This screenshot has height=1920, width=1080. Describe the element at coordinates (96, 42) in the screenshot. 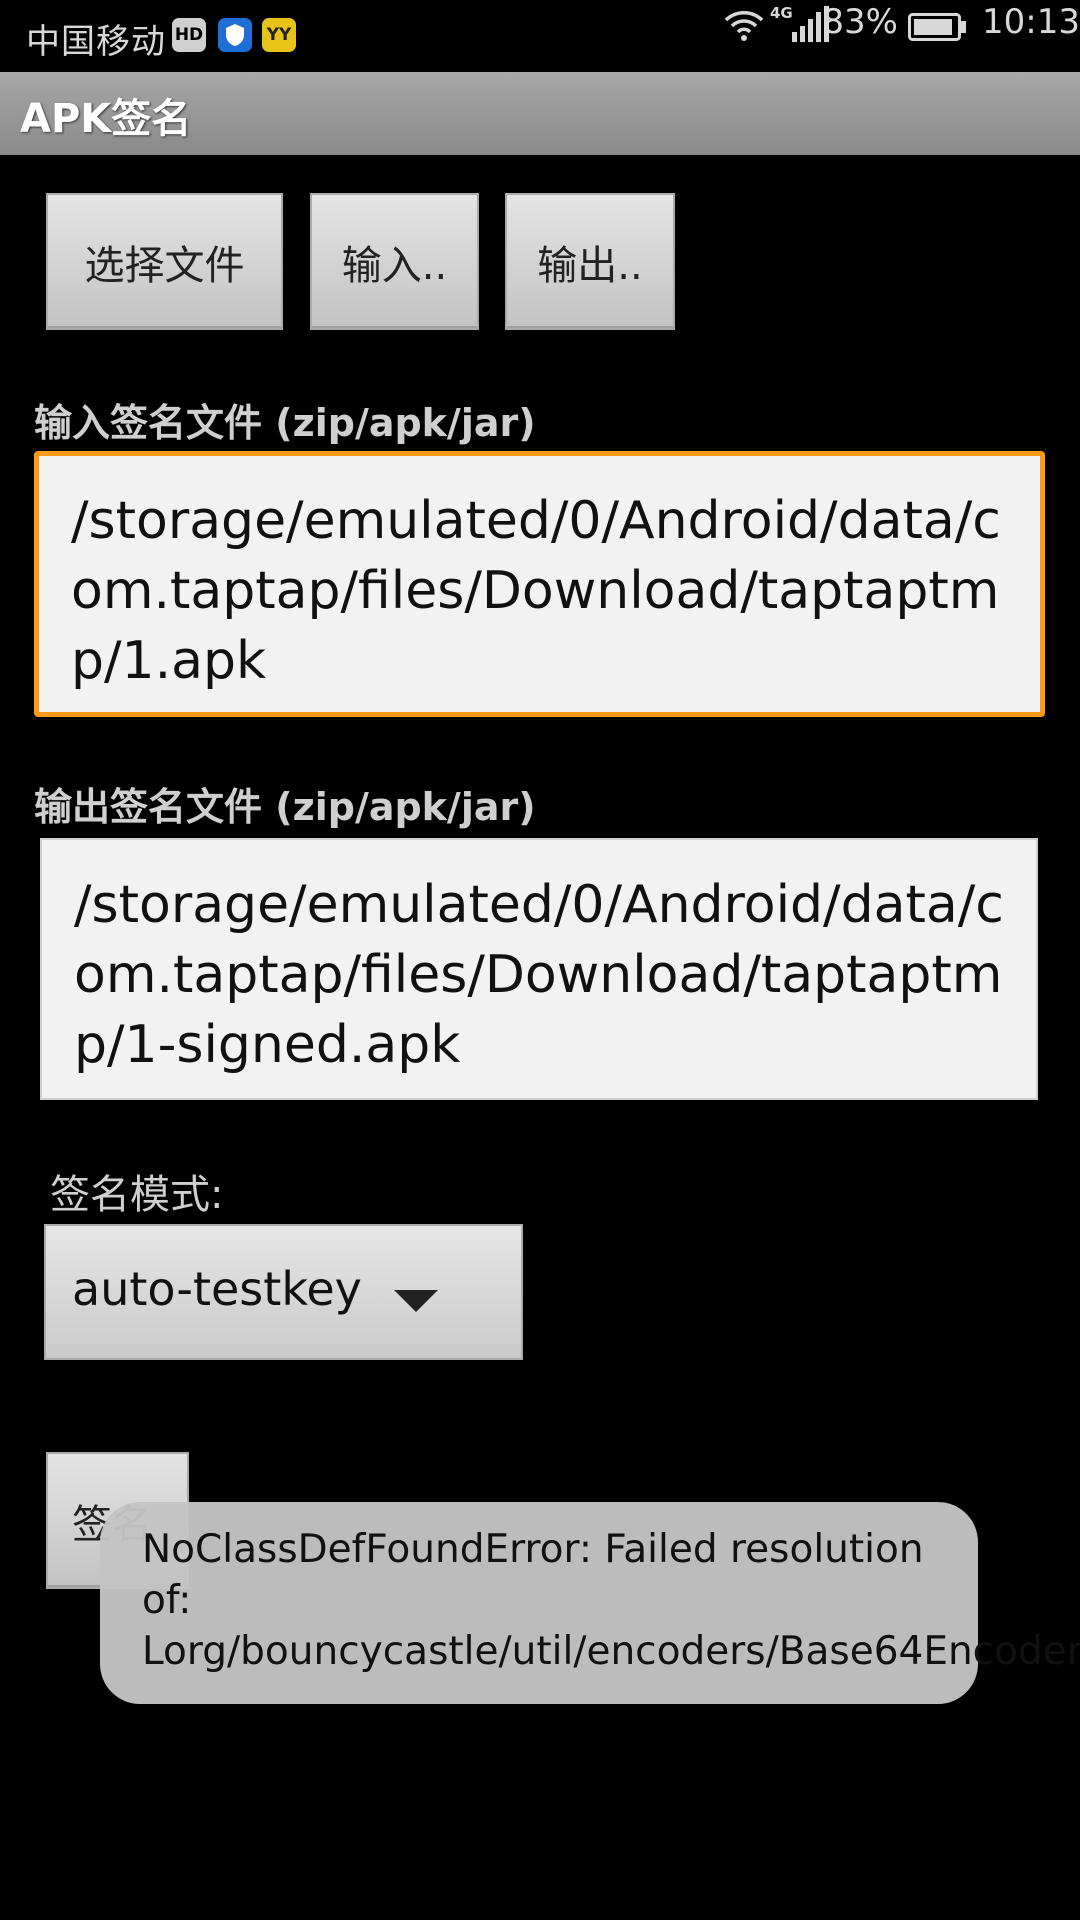

I see `carrier-name: 中国移动` at that location.